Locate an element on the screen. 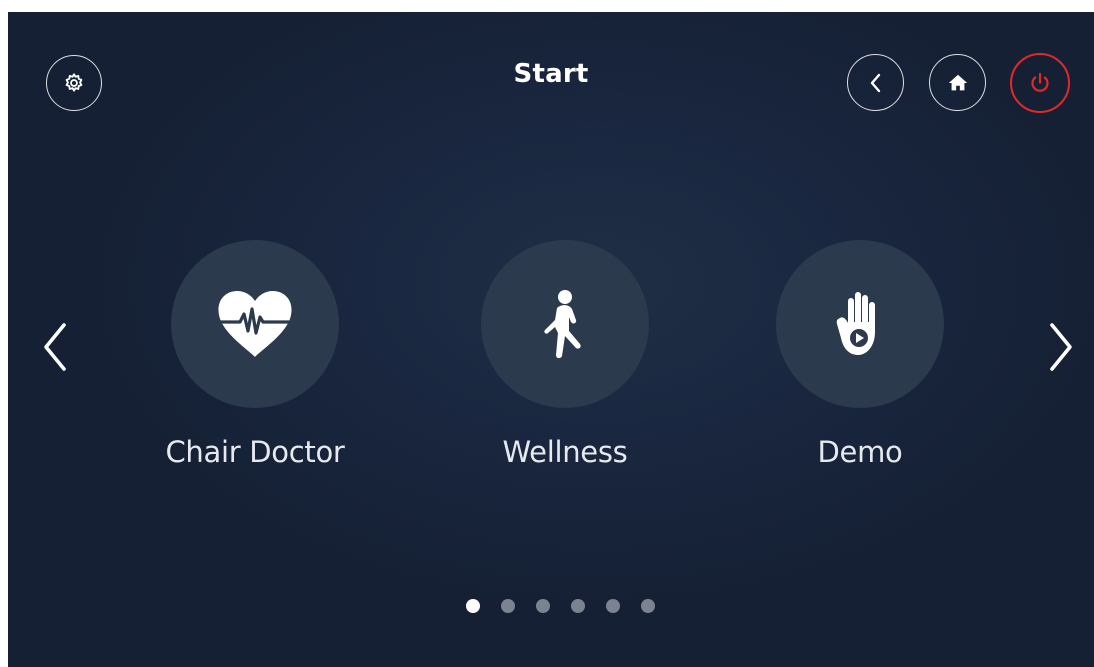 This screenshot has height=667, width=1094. carousel-prev-button is located at coordinates (55, 347).